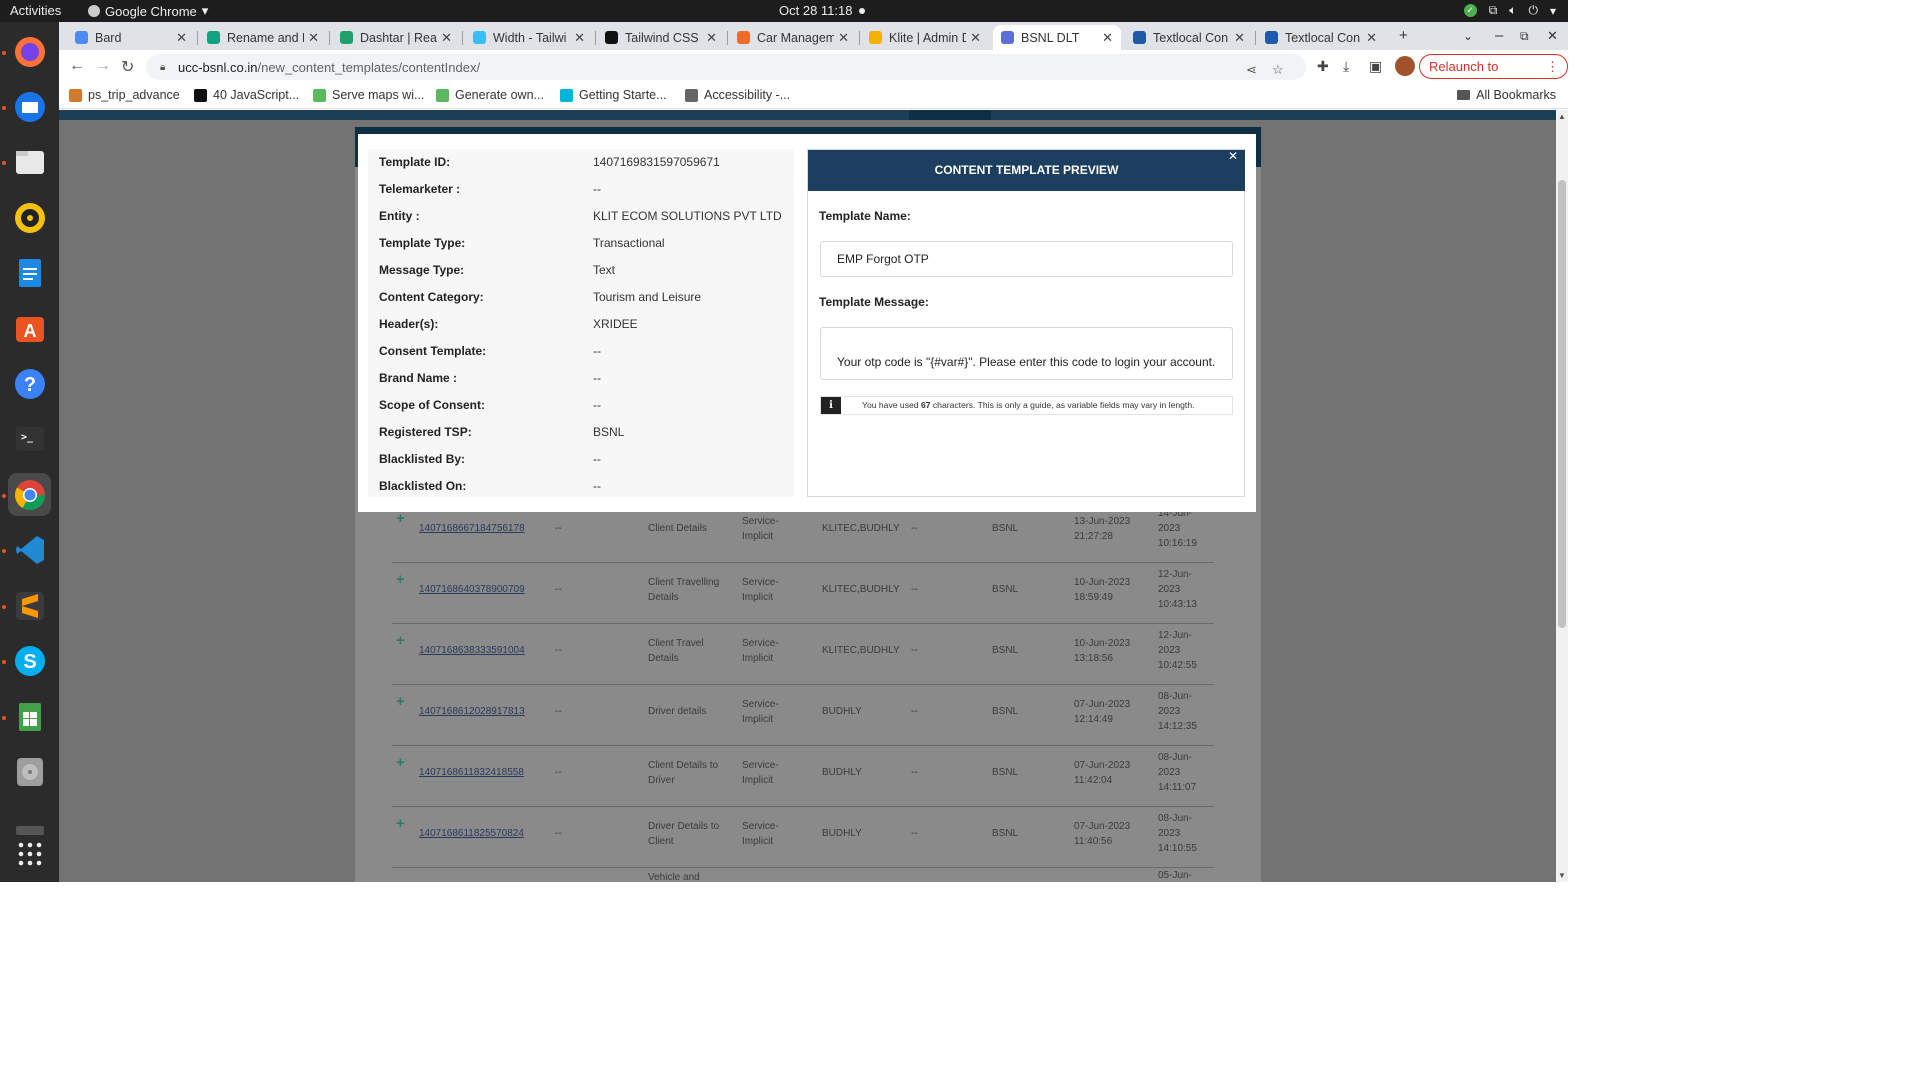 This screenshot has height=1080, width=1920. I want to click on template-id-link: 1407168611825570824, so click(471, 833).